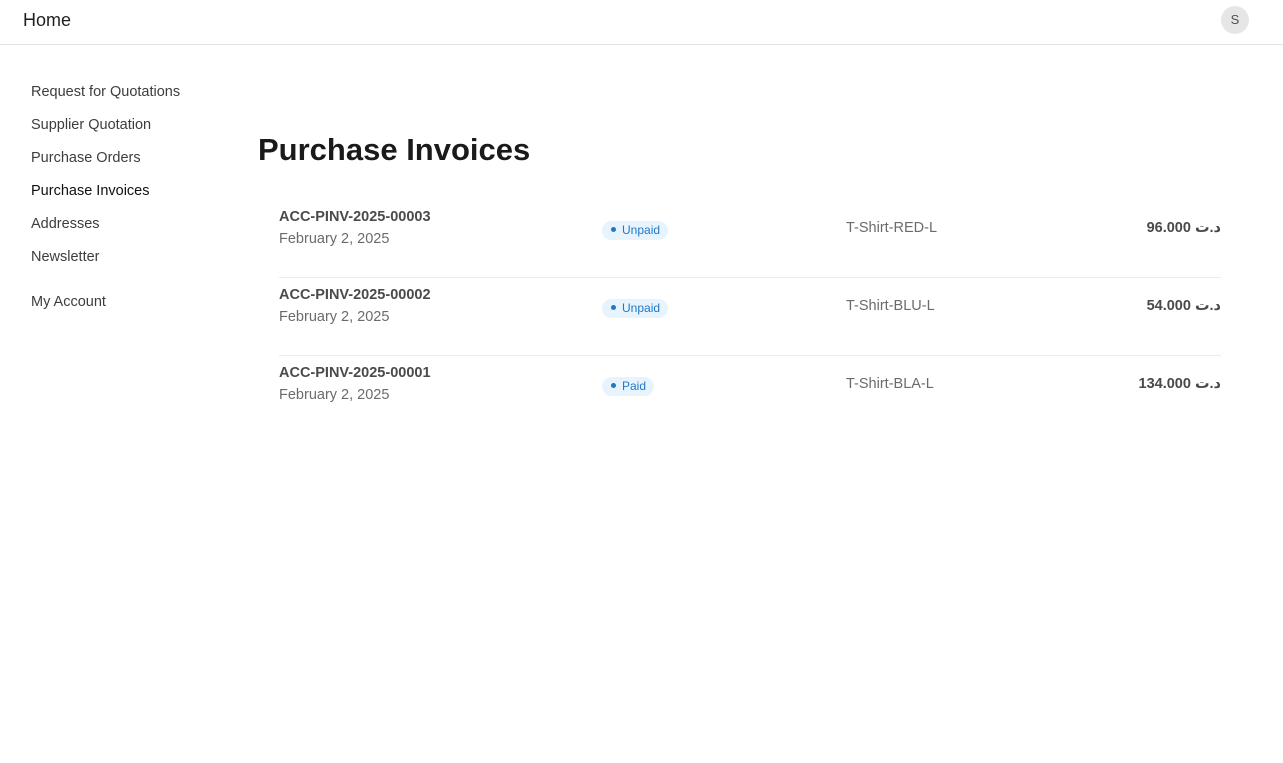 This screenshot has width=1283, height=763. What do you see at coordinates (394, 149) in the screenshot?
I see `page-title: Purchase Invoices` at bounding box center [394, 149].